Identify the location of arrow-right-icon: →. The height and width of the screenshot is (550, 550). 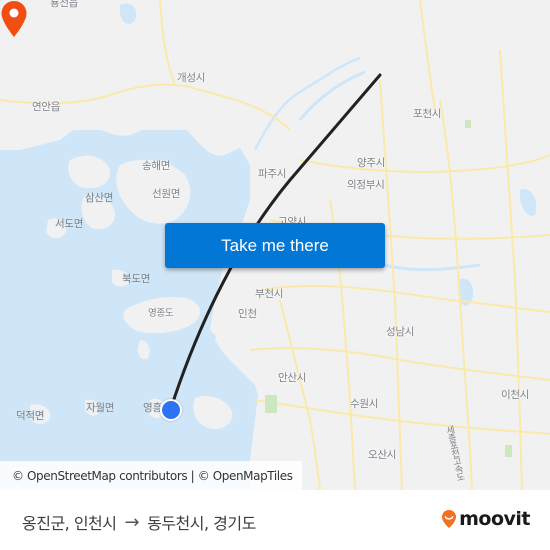
(132, 522).